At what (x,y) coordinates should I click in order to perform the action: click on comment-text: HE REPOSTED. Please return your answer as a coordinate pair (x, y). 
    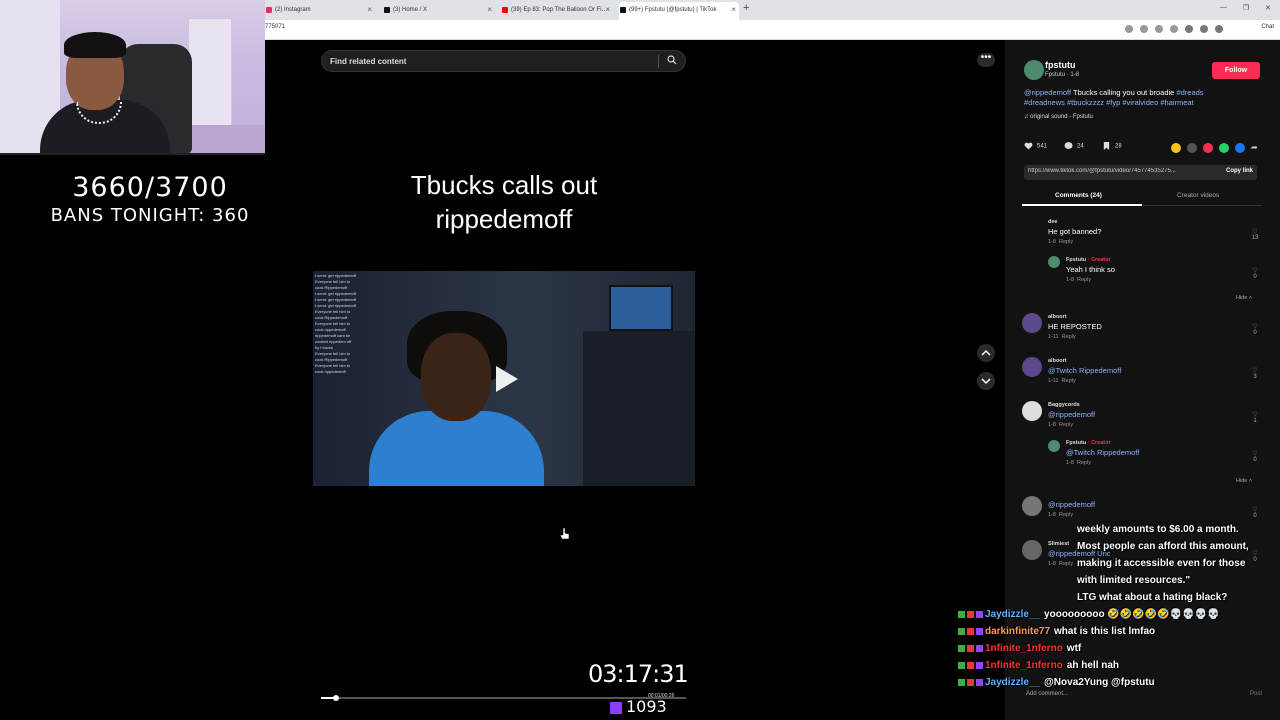
    Looking at the image, I should click on (1075, 326).